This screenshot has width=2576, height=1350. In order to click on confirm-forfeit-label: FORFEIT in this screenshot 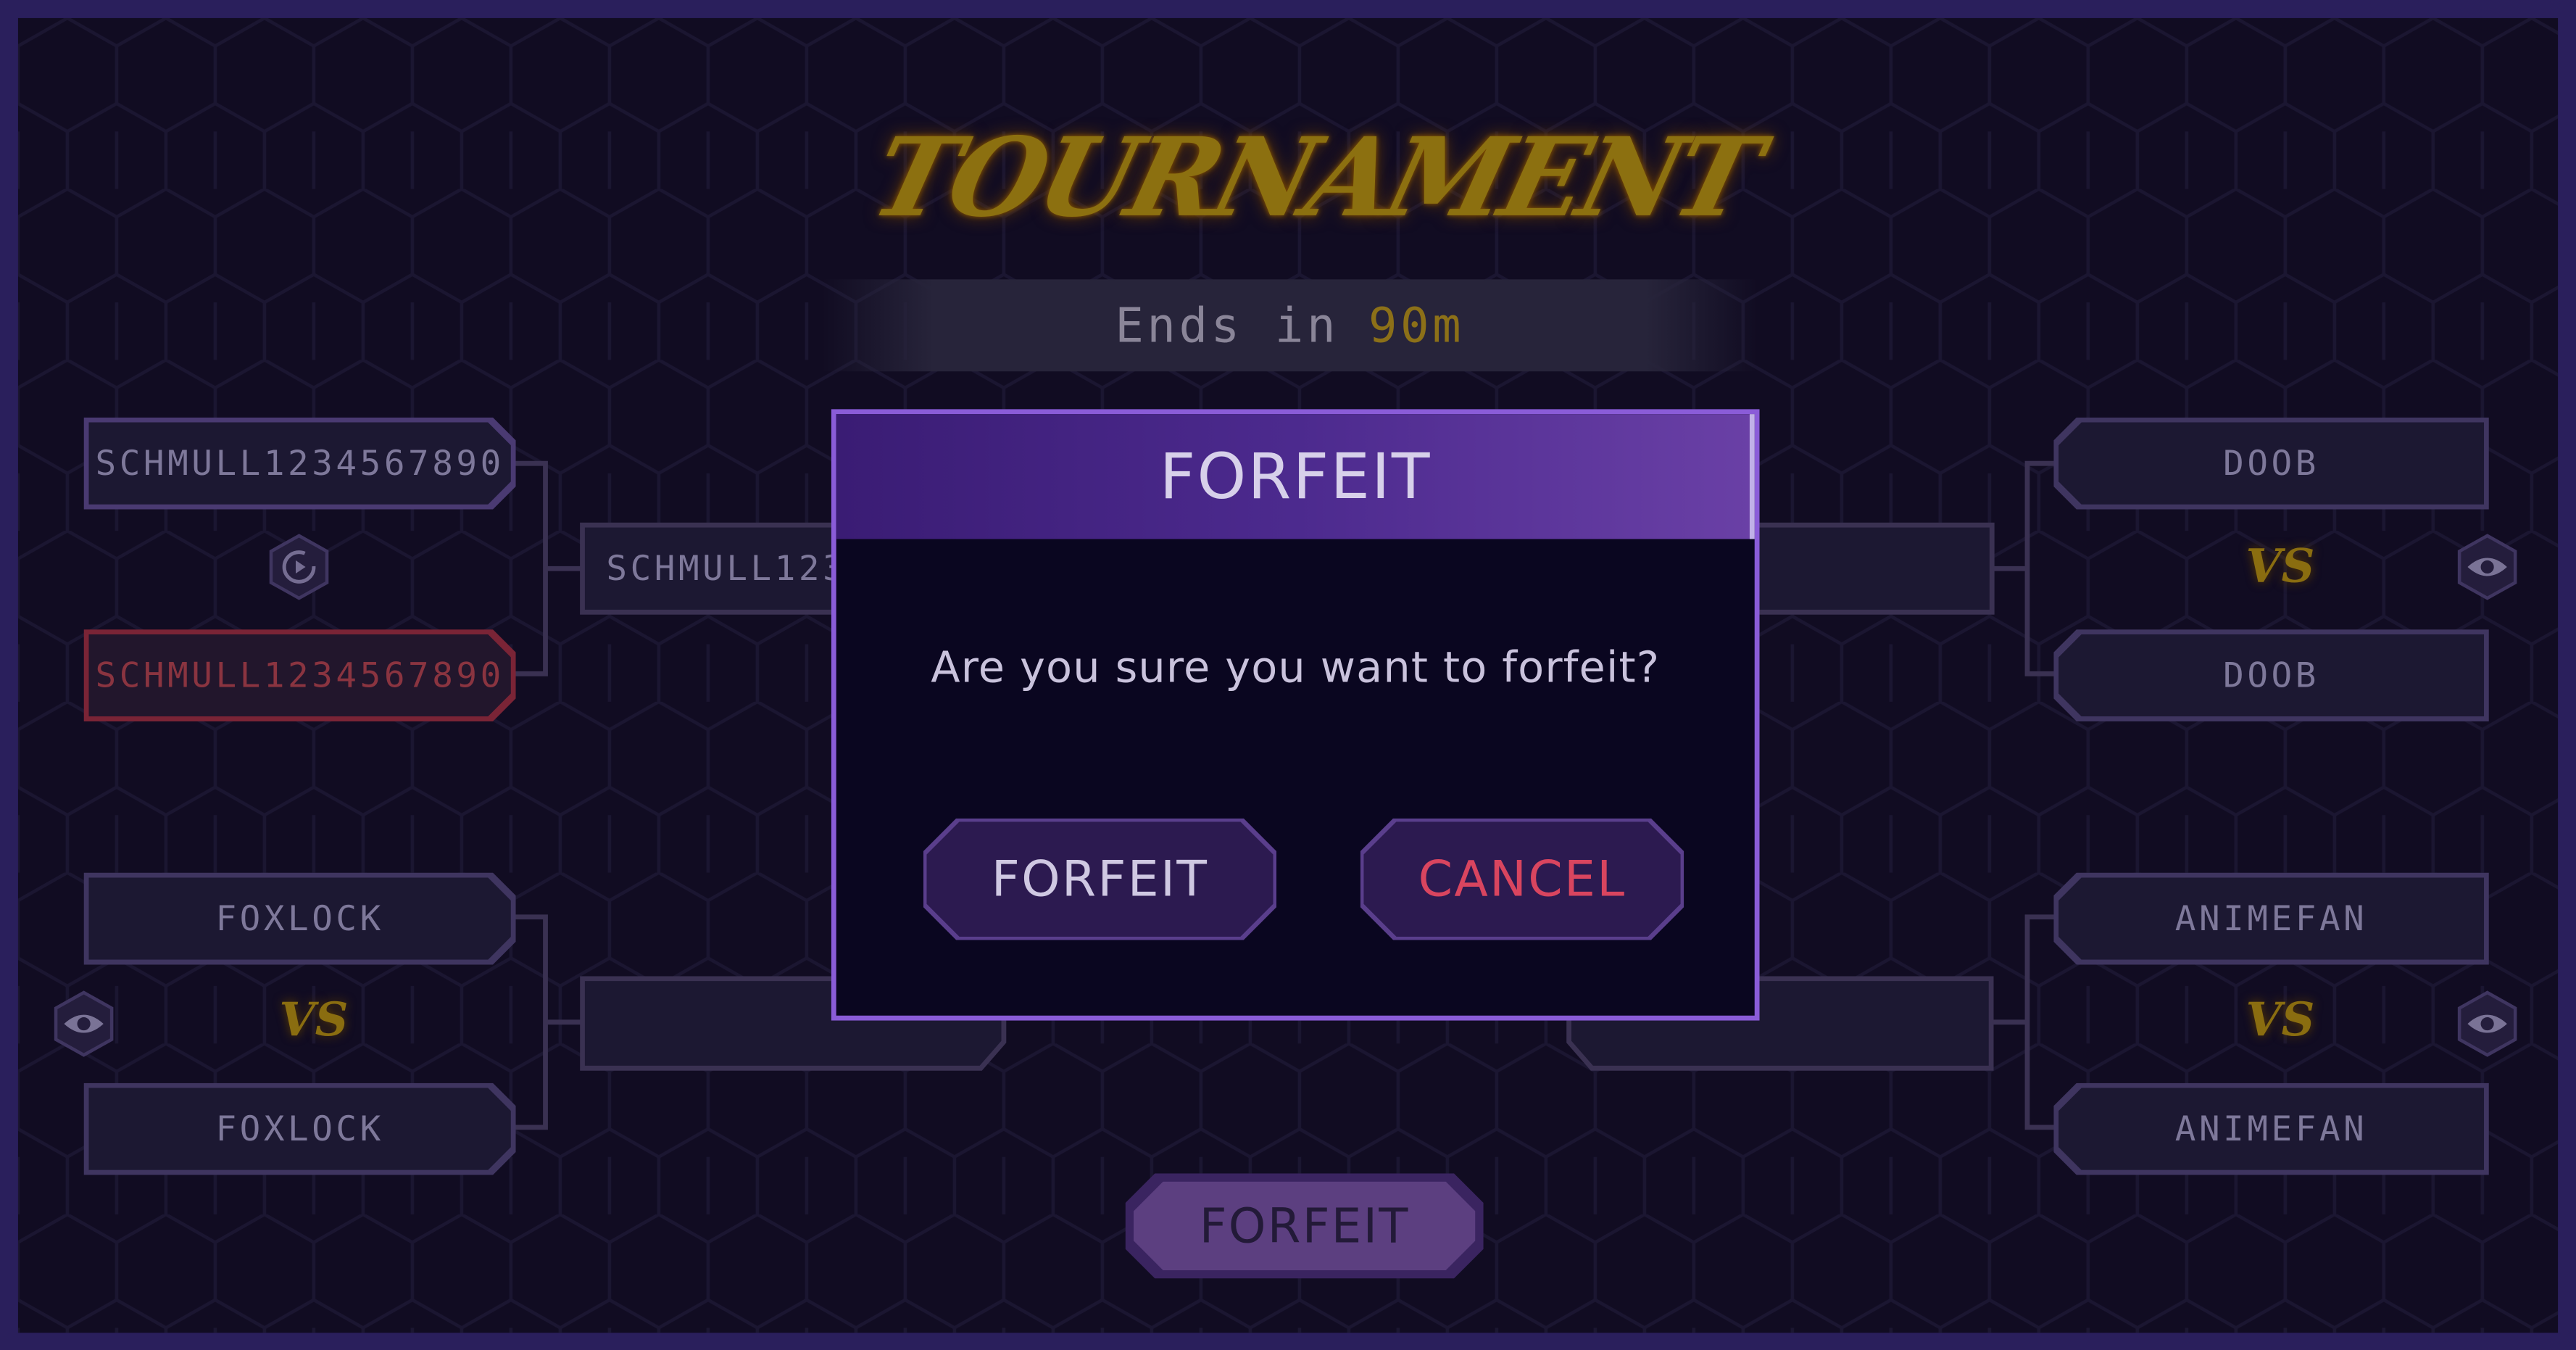, I will do `click(1099, 879)`.